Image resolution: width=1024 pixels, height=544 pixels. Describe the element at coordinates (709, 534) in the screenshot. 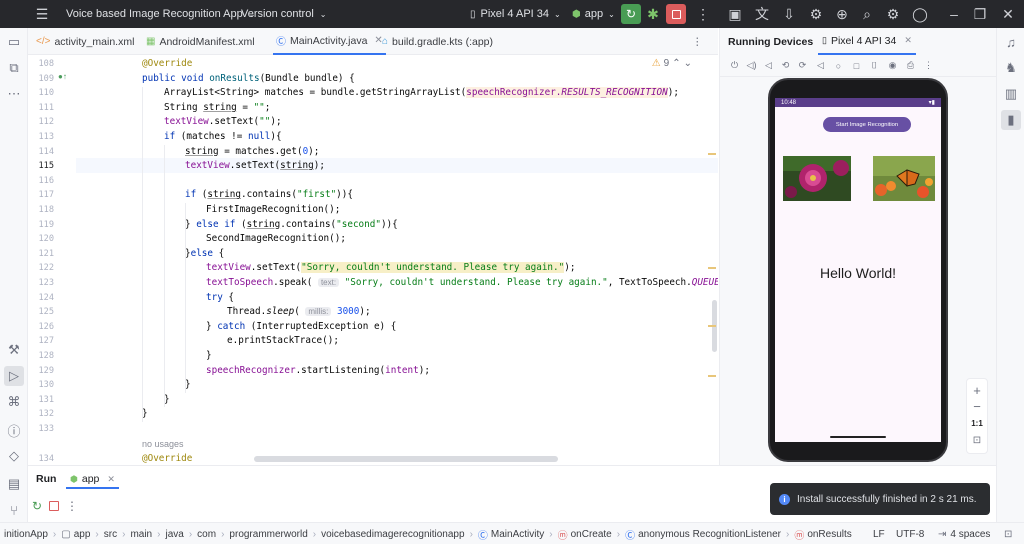

I see `breadcrumb-item: anonymous RecognitionListener` at that location.